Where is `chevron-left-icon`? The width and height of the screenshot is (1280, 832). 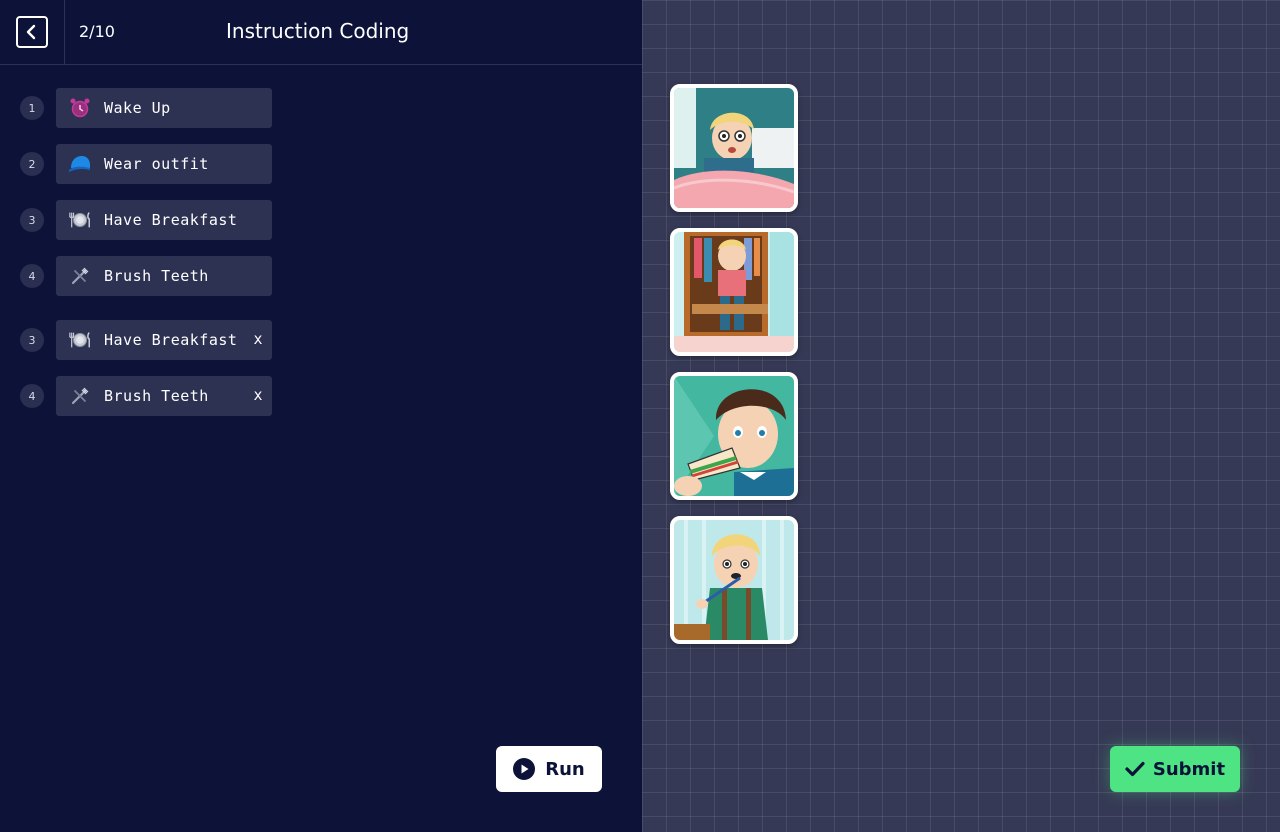
chevron-left-icon is located at coordinates (31, 32).